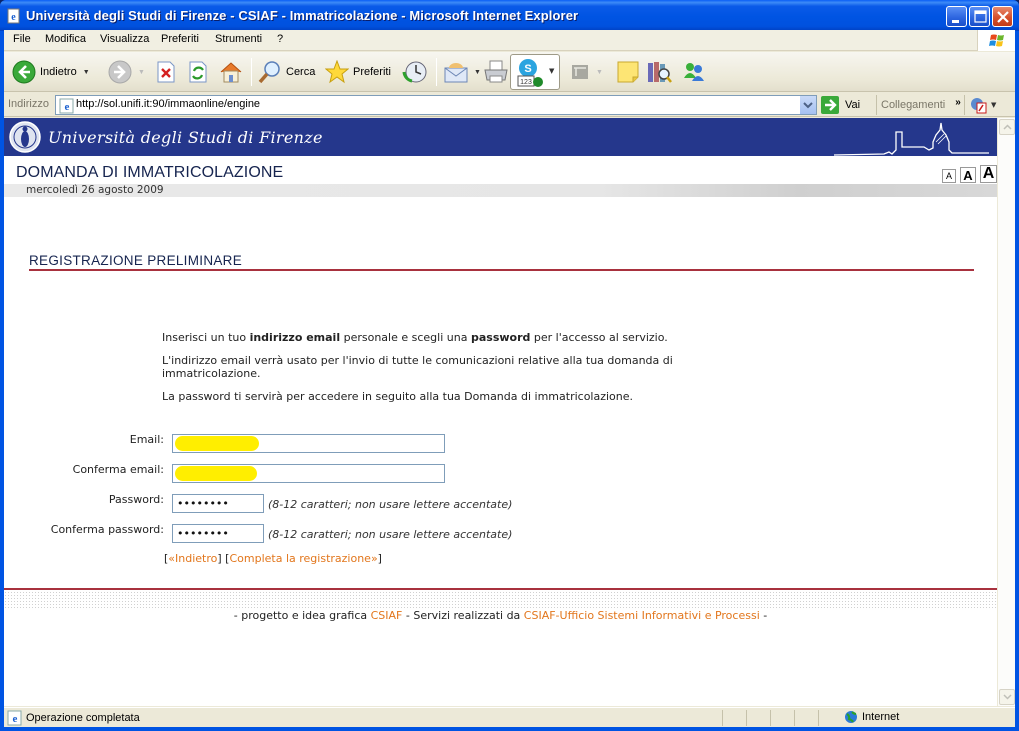 This screenshot has width=1019, height=731. What do you see at coordinates (993, 105) in the screenshot?
I see `pdf-dropdown-arrow: ▼` at bounding box center [993, 105].